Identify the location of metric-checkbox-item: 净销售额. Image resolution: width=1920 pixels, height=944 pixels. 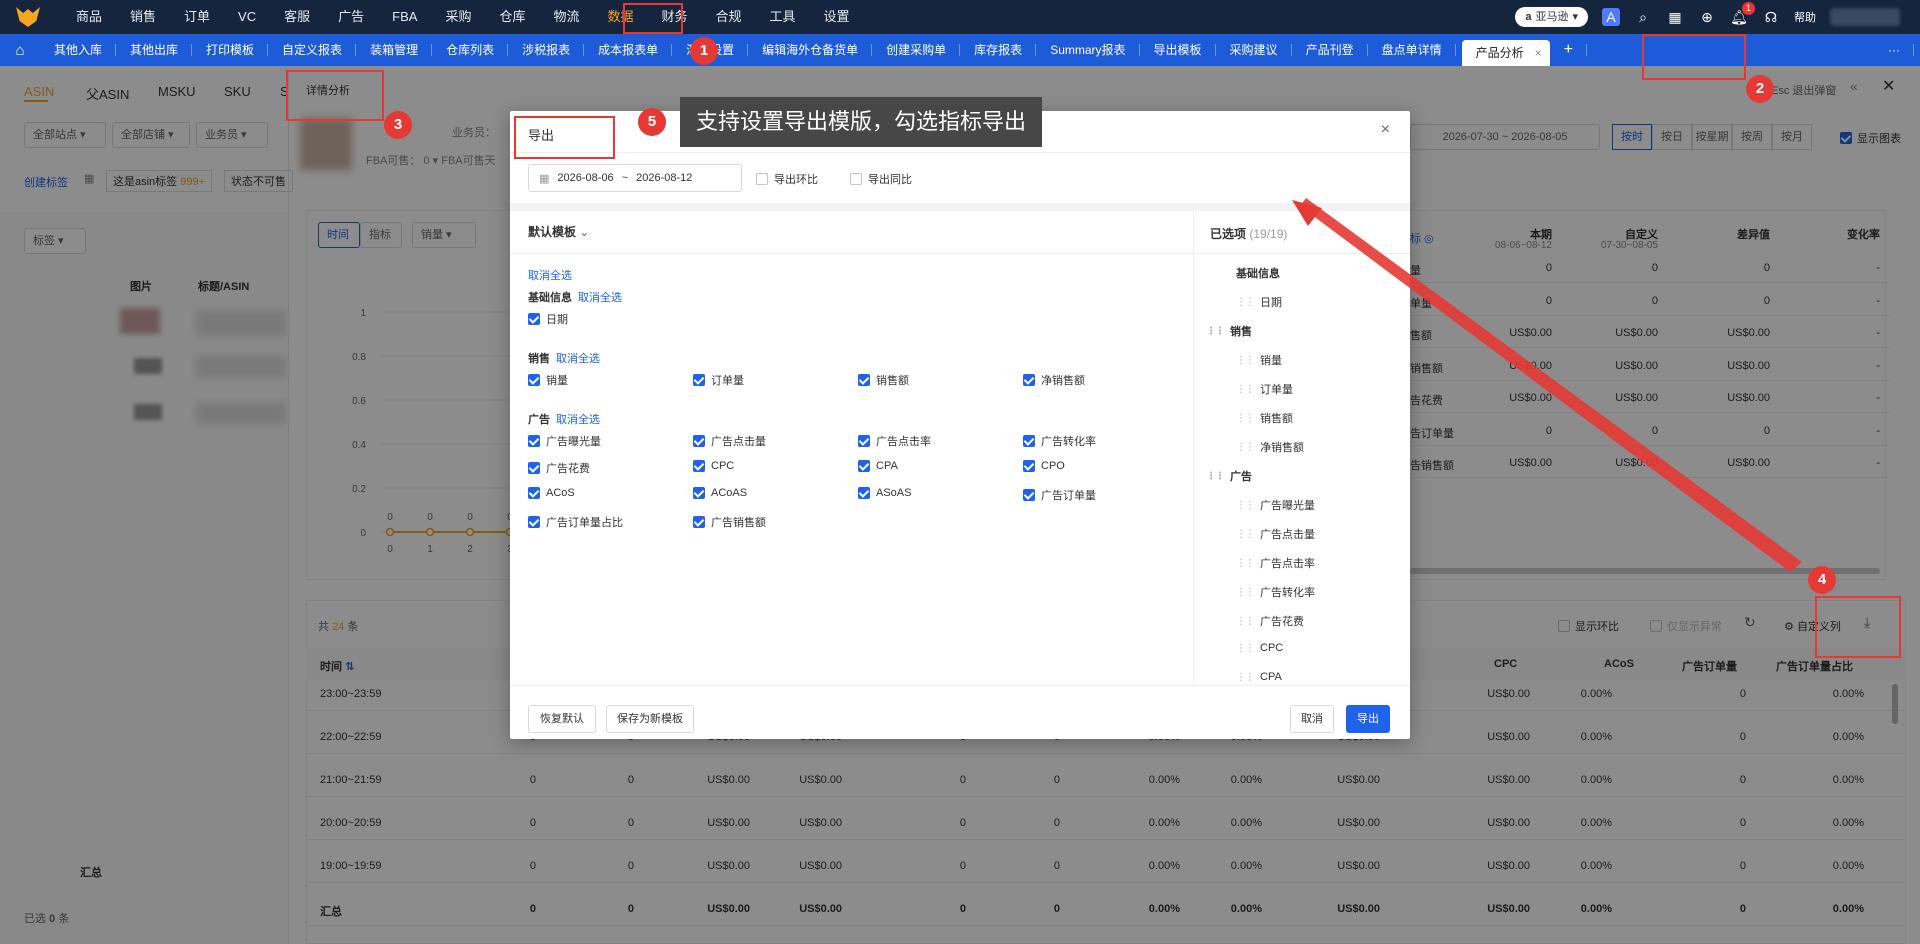
(1054, 380).